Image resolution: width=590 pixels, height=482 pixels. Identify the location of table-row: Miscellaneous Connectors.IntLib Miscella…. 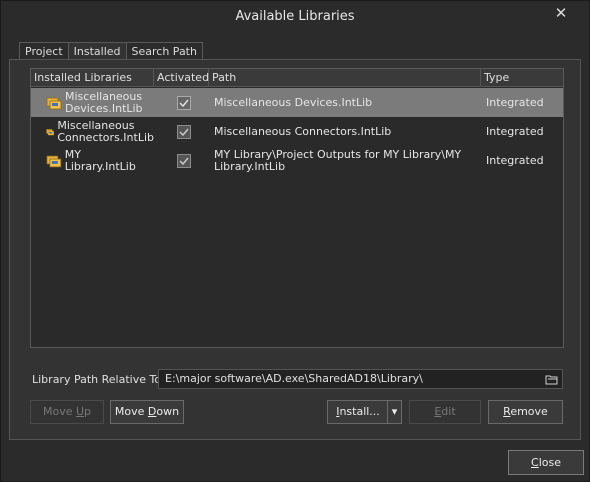
(297, 131).